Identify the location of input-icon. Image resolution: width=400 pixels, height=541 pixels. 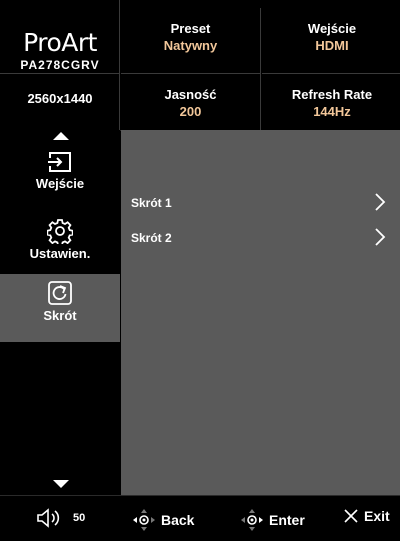
(59, 162).